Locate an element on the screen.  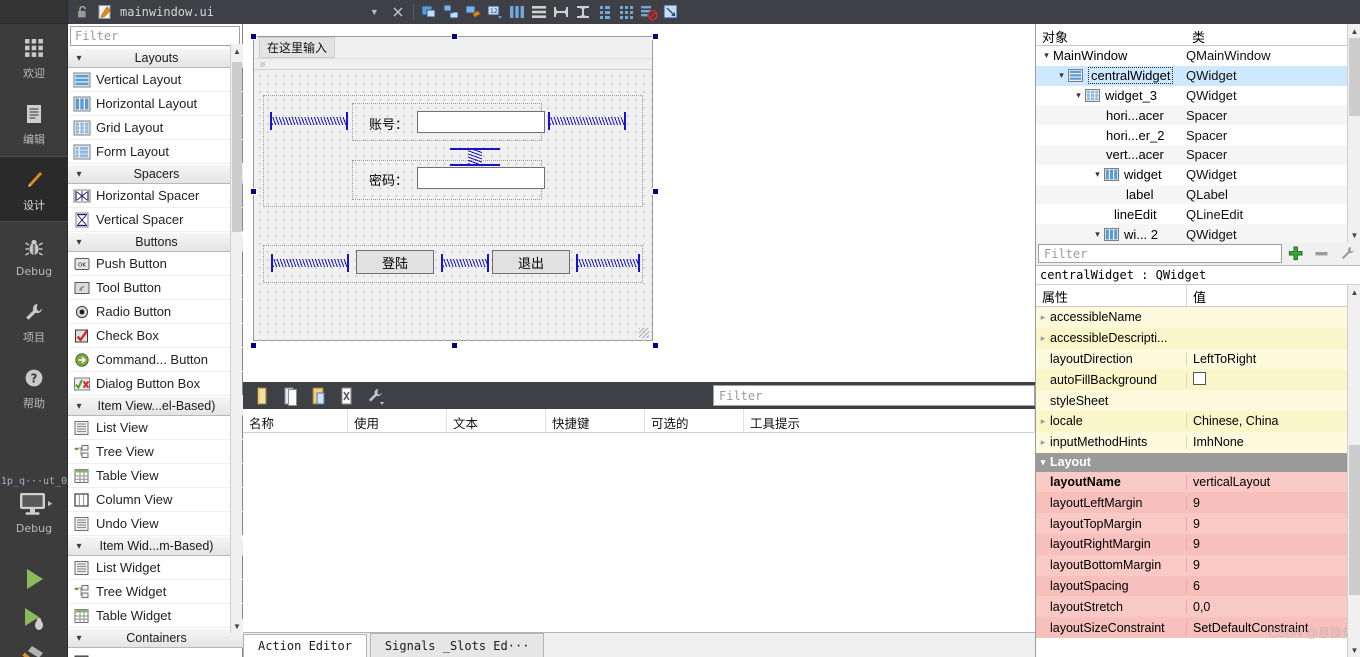
widget-group-item-widgets: ▾ Item Wid...m-Based) is located at coordinates (155, 546).